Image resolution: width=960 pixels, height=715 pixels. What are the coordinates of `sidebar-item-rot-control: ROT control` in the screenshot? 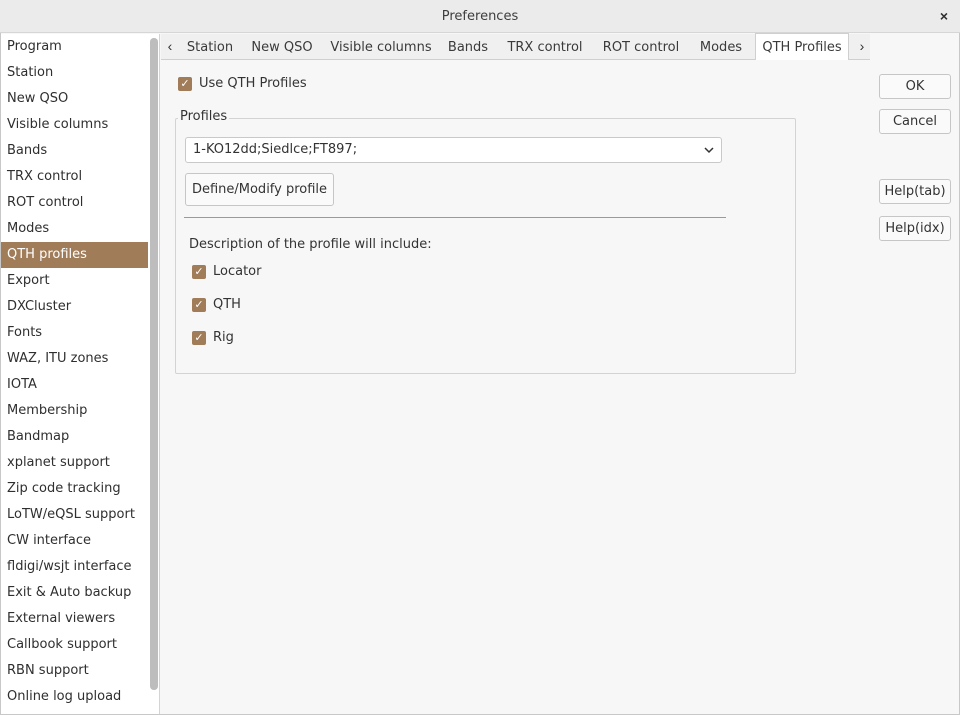 It's located at (74, 203).